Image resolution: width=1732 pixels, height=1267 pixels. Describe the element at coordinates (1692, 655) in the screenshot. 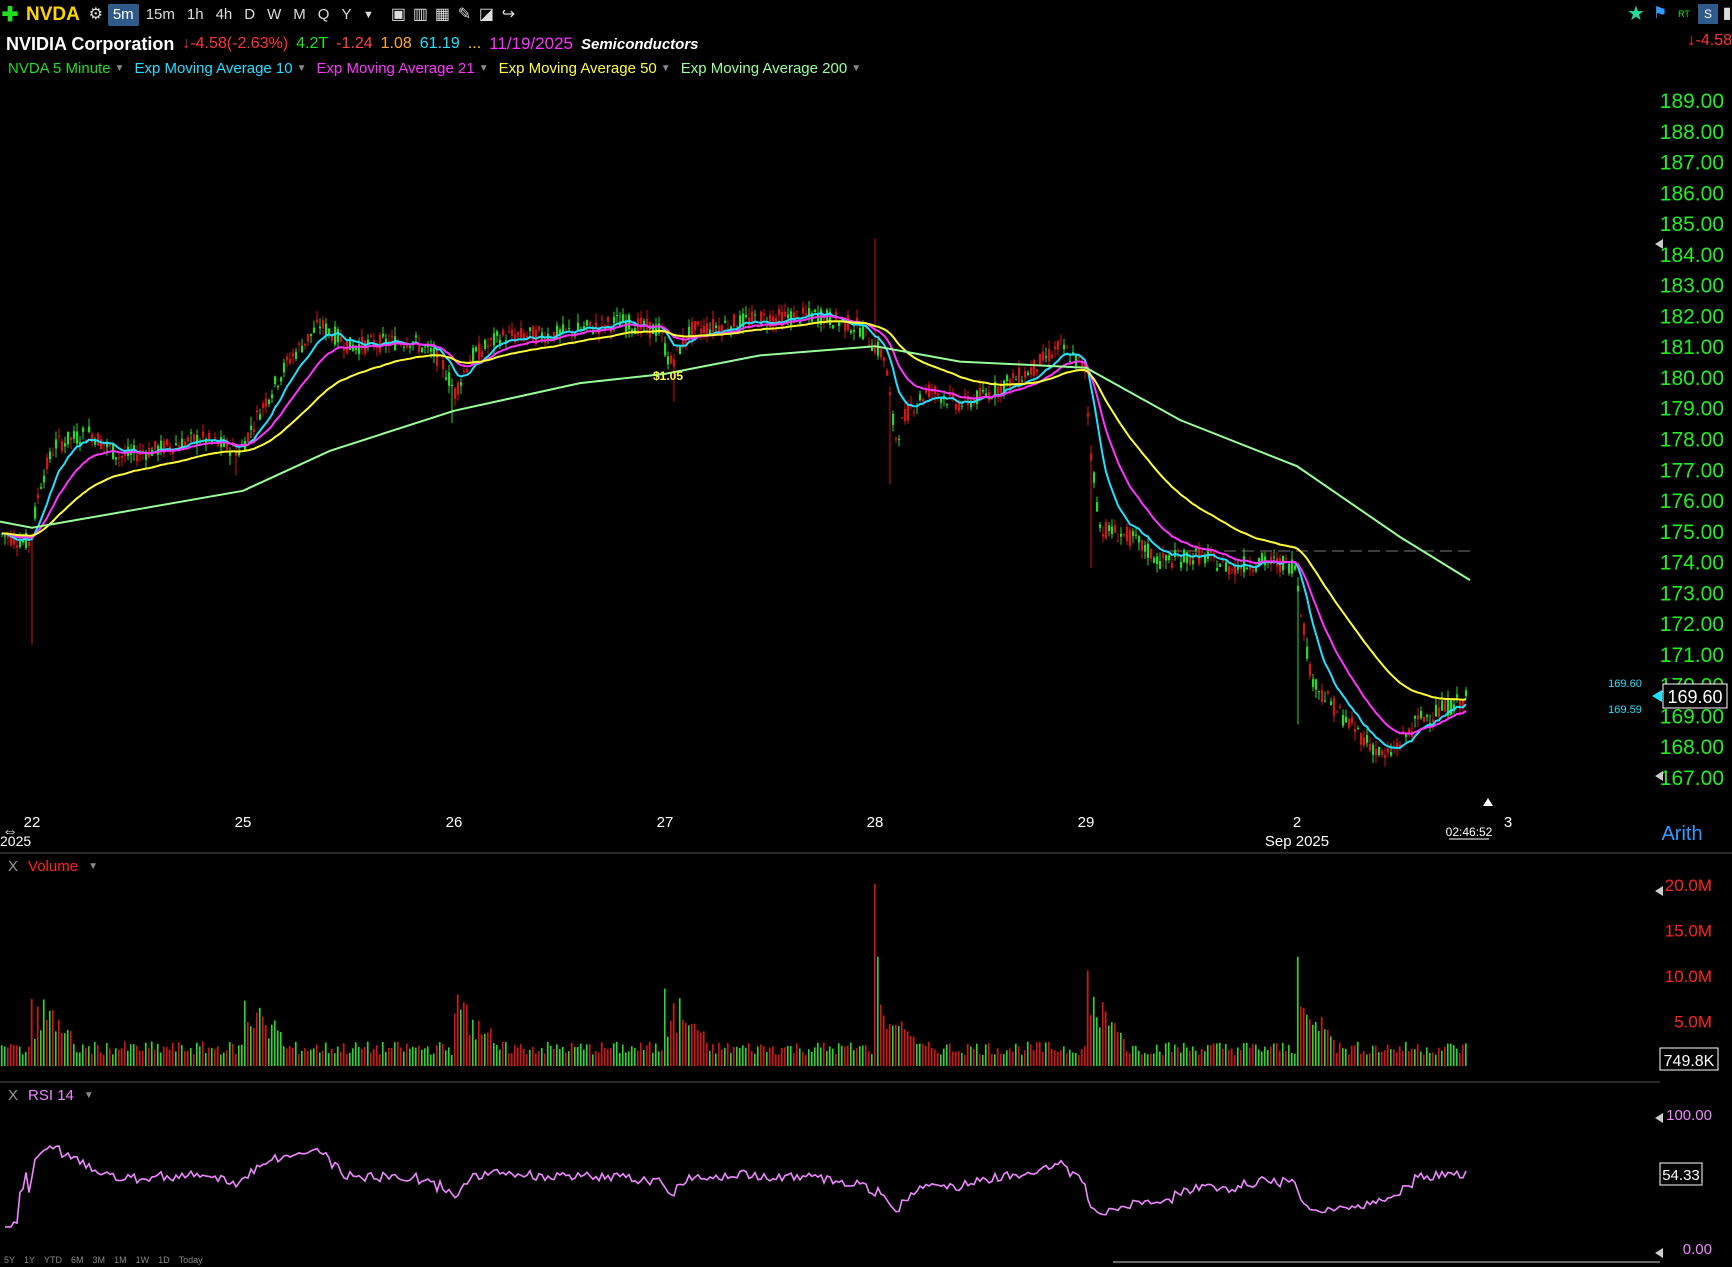

I see `price-tick-label: 171.00` at that location.